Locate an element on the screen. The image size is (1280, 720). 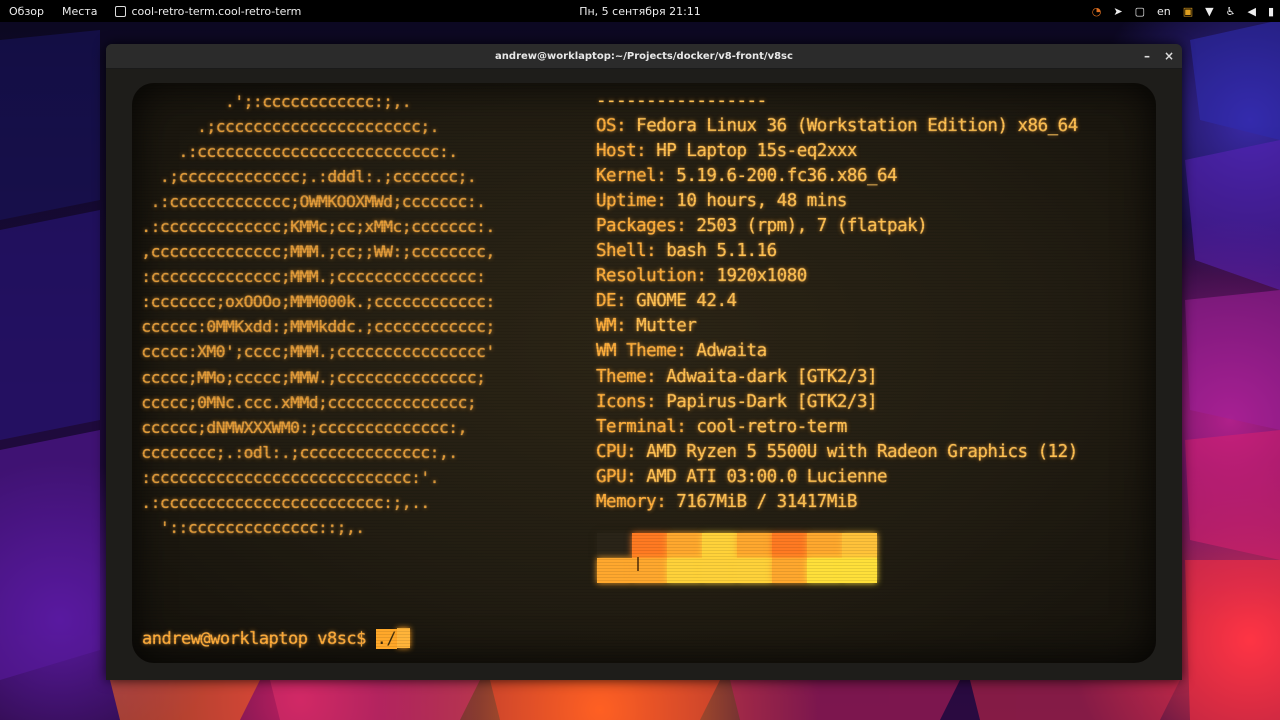
telegram-icon: ➤ is located at coordinates (1117, 11).